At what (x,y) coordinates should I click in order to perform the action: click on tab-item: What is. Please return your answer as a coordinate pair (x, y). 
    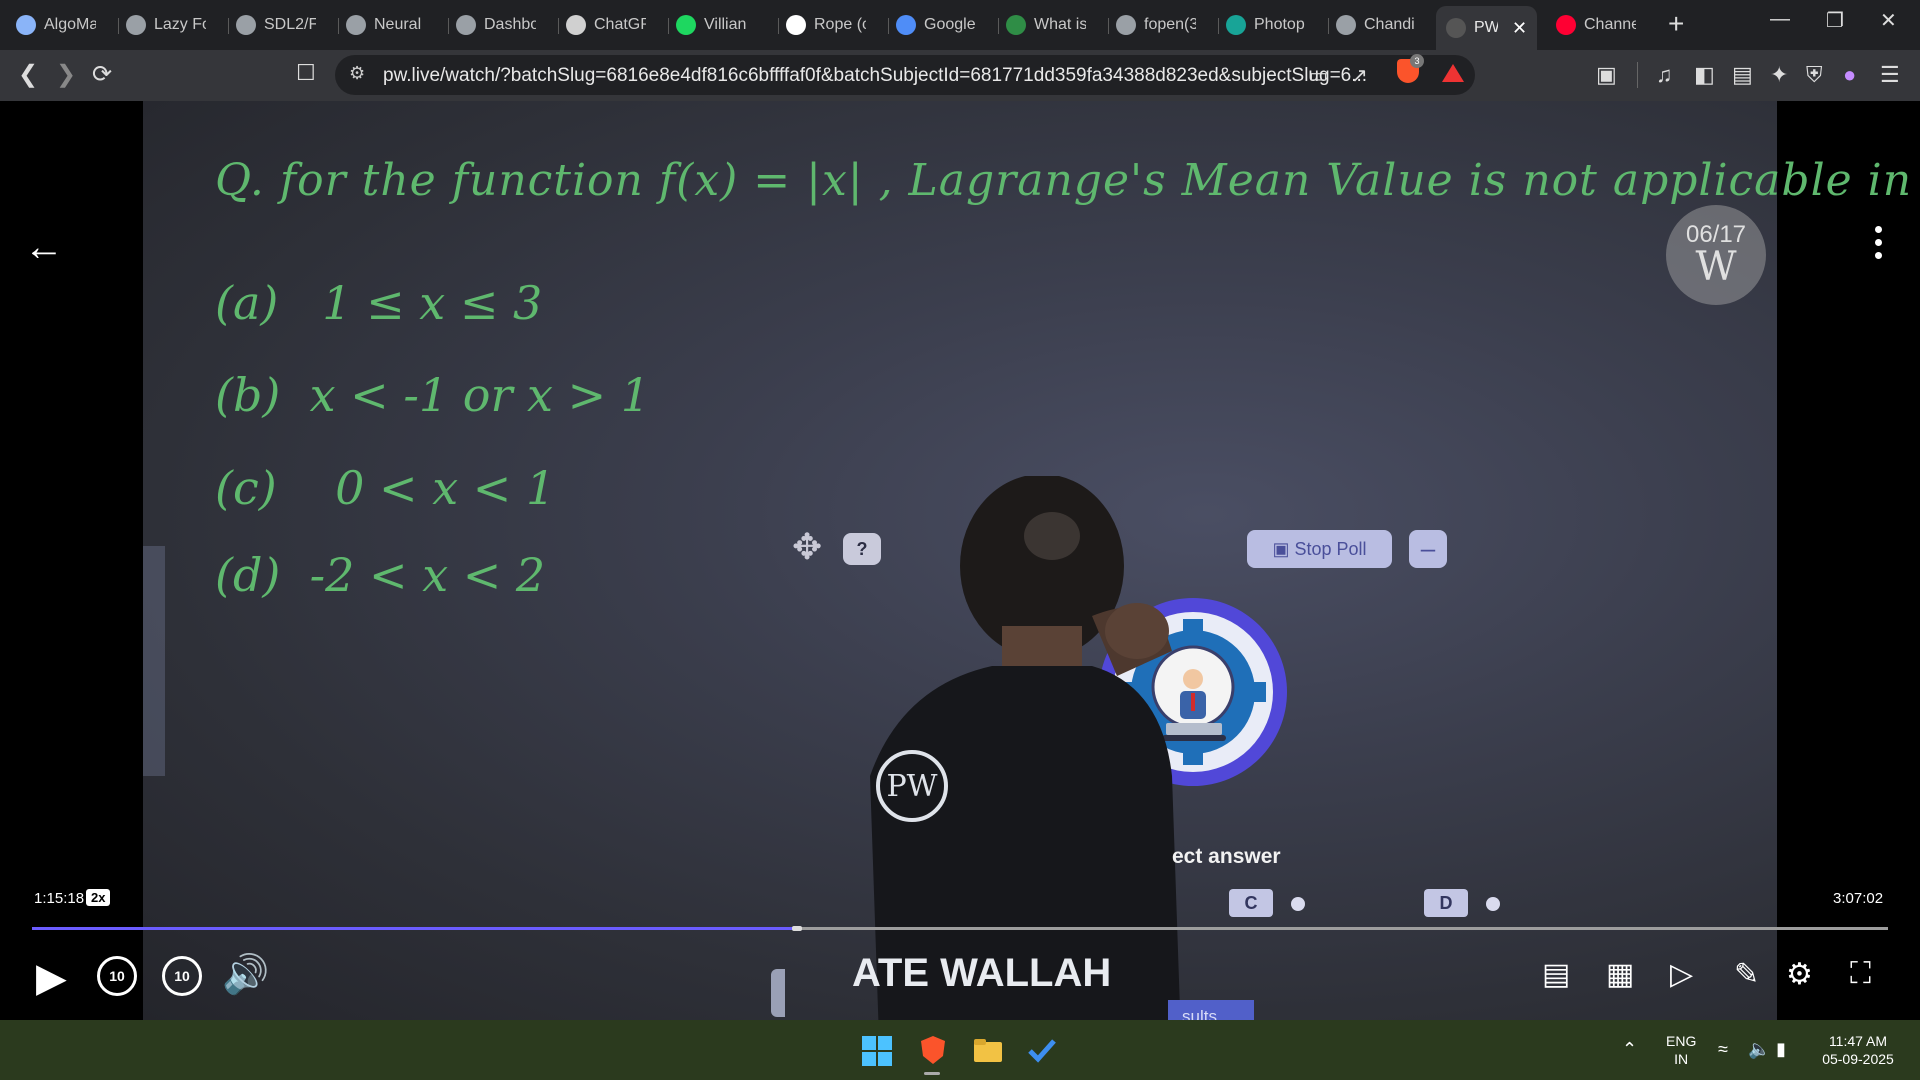
    Looking at the image, I should click on (1046, 25).